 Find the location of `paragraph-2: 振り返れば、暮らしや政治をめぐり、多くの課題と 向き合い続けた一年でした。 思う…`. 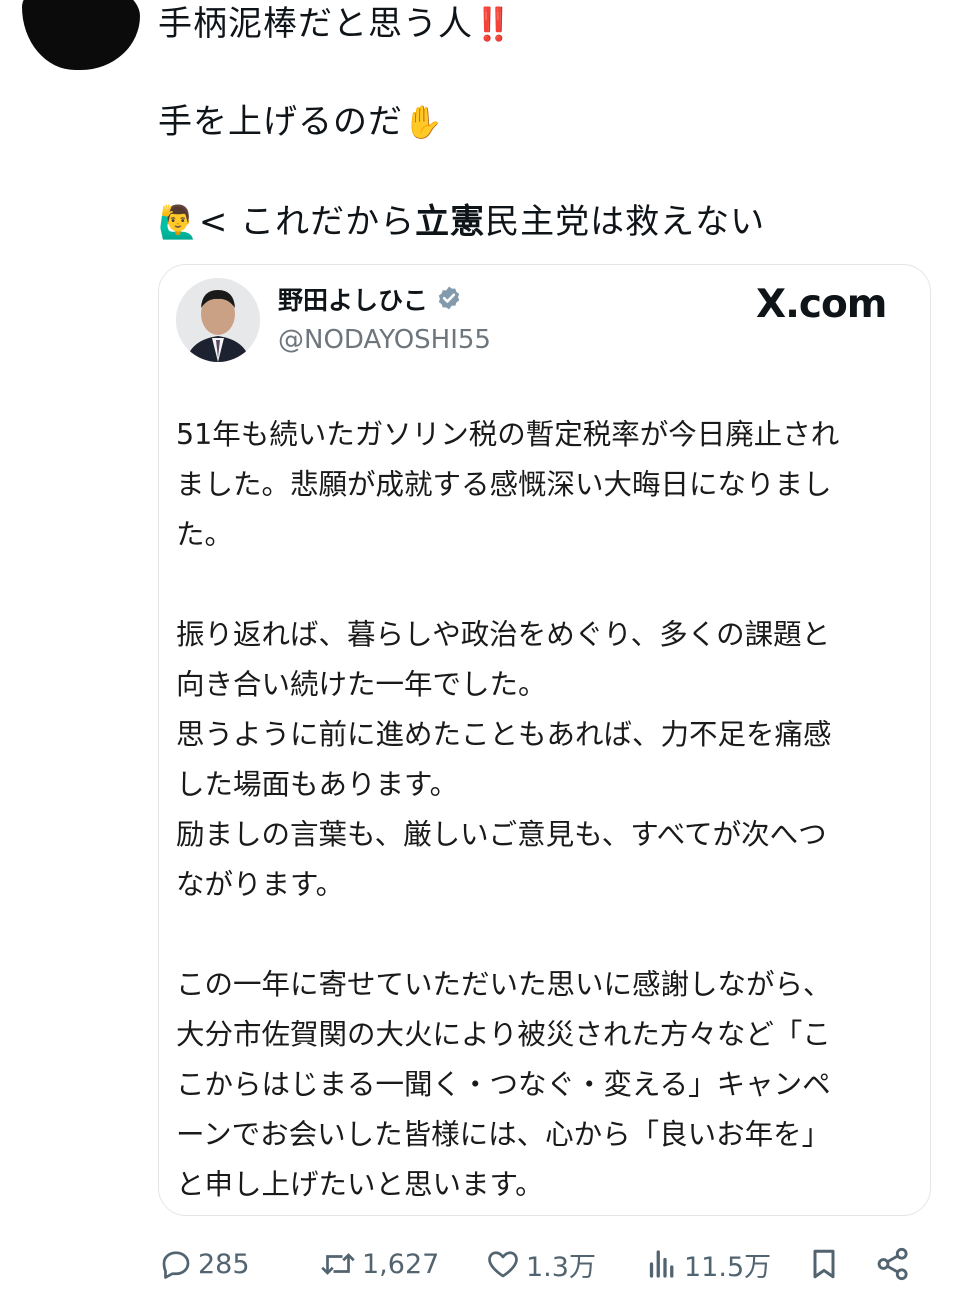

paragraph-2: 振り返れば、暮らしや政治をめぐり、多くの課題と 向き合い続けた一年でした。 思う… is located at coordinates (504, 759).